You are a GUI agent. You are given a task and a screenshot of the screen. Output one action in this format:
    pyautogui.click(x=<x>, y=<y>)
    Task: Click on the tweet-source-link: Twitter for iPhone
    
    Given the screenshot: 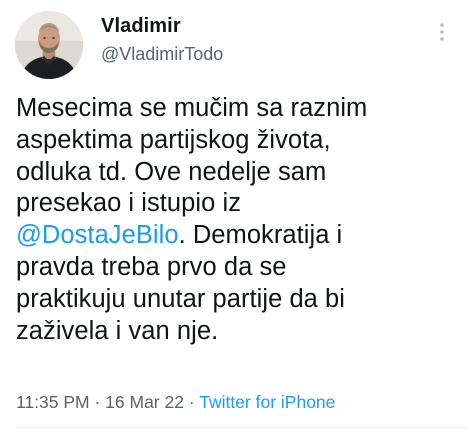 What is the action you would take?
    pyautogui.click(x=267, y=402)
    